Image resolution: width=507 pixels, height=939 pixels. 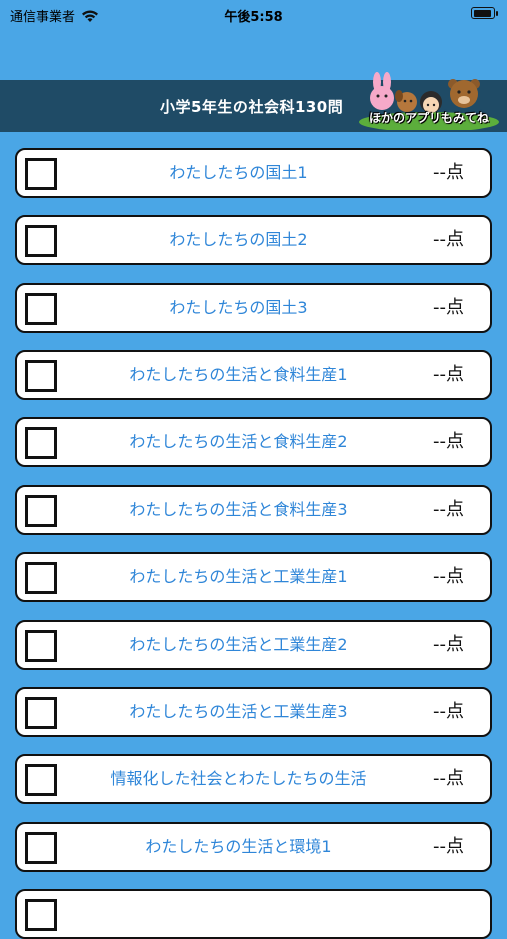 What do you see at coordinates (238, 847) in the screenshot?
I see `unit-title: わたしたちの生活と環境1` at bounding box center [238, 847].